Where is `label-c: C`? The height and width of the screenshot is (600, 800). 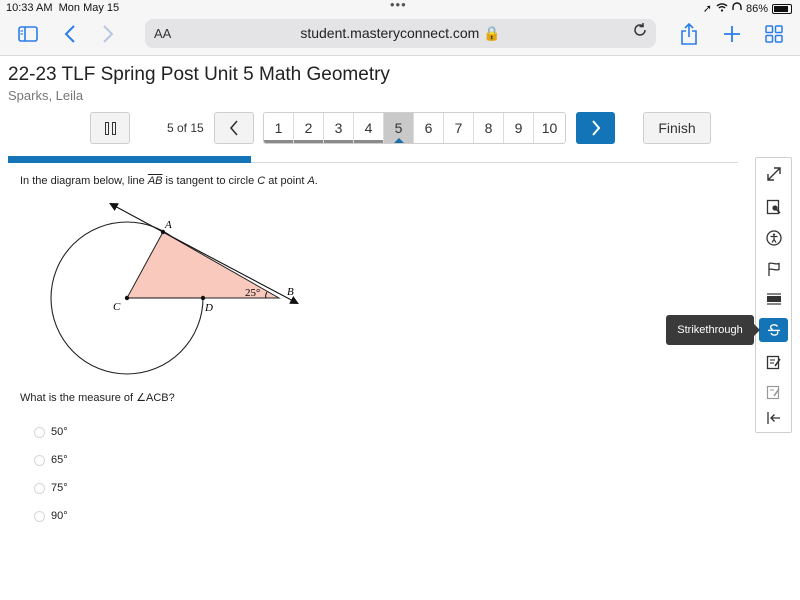 label-c: C is located at coordinates (117, 307).